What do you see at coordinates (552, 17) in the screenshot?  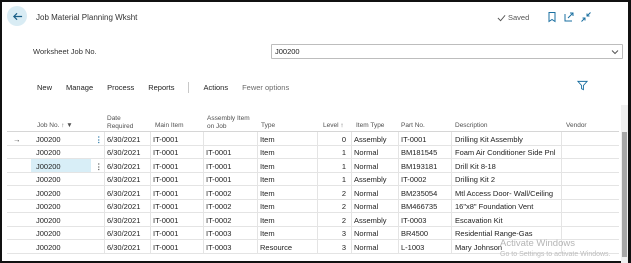 I see `bookmark-icon` at bounding box center [552, 17].